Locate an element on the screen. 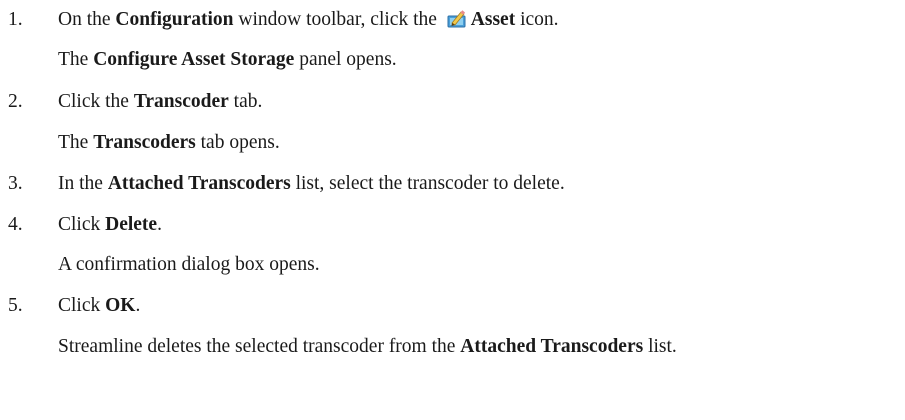 The image size is (905, 420). step-text: Click the Transcoder tab. is located at coordinates (160, 101).